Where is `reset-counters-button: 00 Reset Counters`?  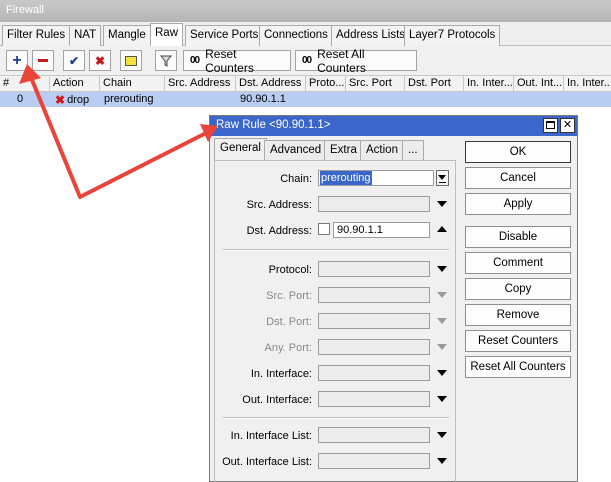 reset-counters-button: 00 Reset Counters is located at coordinates (237, 61).